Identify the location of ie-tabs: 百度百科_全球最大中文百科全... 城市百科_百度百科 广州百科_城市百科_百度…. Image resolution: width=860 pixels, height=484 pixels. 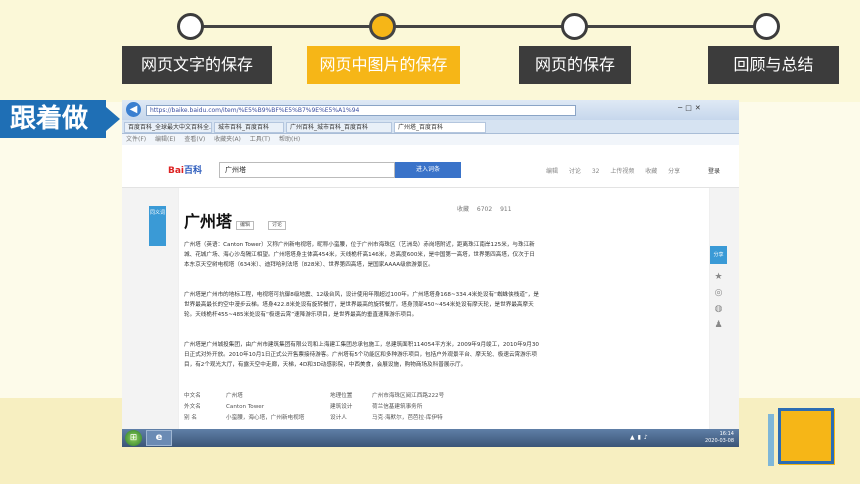
(430, 127).